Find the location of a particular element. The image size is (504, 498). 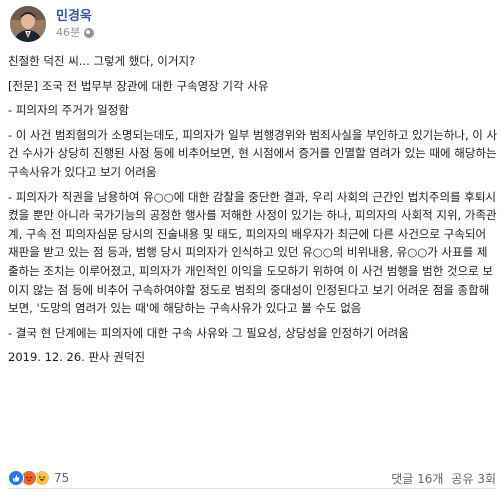

post-signature: 2019. 12. 26. 판사 권덕진 is located at coordinates (77, 357).